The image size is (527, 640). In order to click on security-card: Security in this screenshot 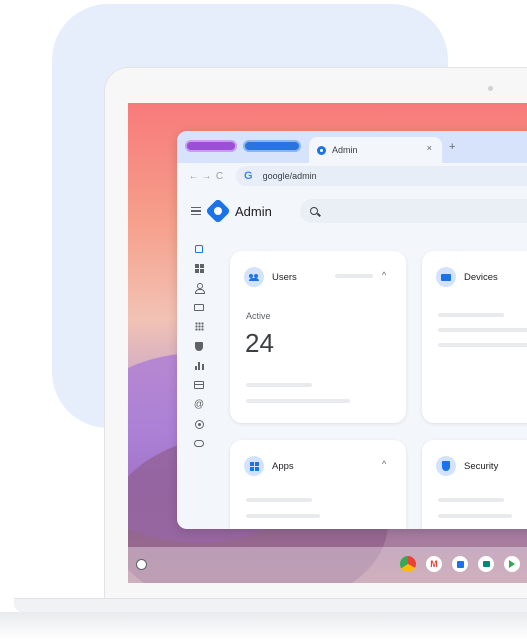, I will do `click(474, 484)`.